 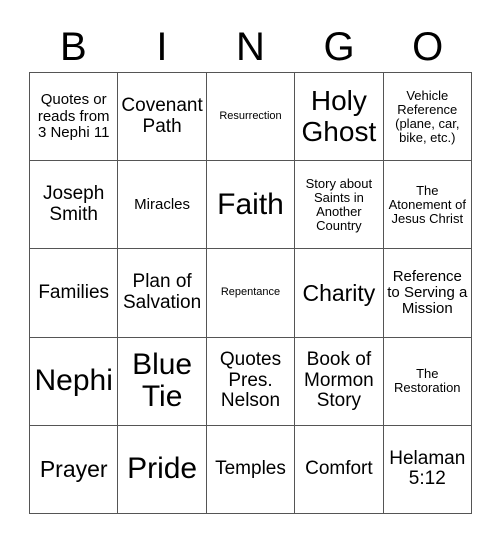 I want to click on bingo-cell-text: Faith, so click(x=250, y=204).